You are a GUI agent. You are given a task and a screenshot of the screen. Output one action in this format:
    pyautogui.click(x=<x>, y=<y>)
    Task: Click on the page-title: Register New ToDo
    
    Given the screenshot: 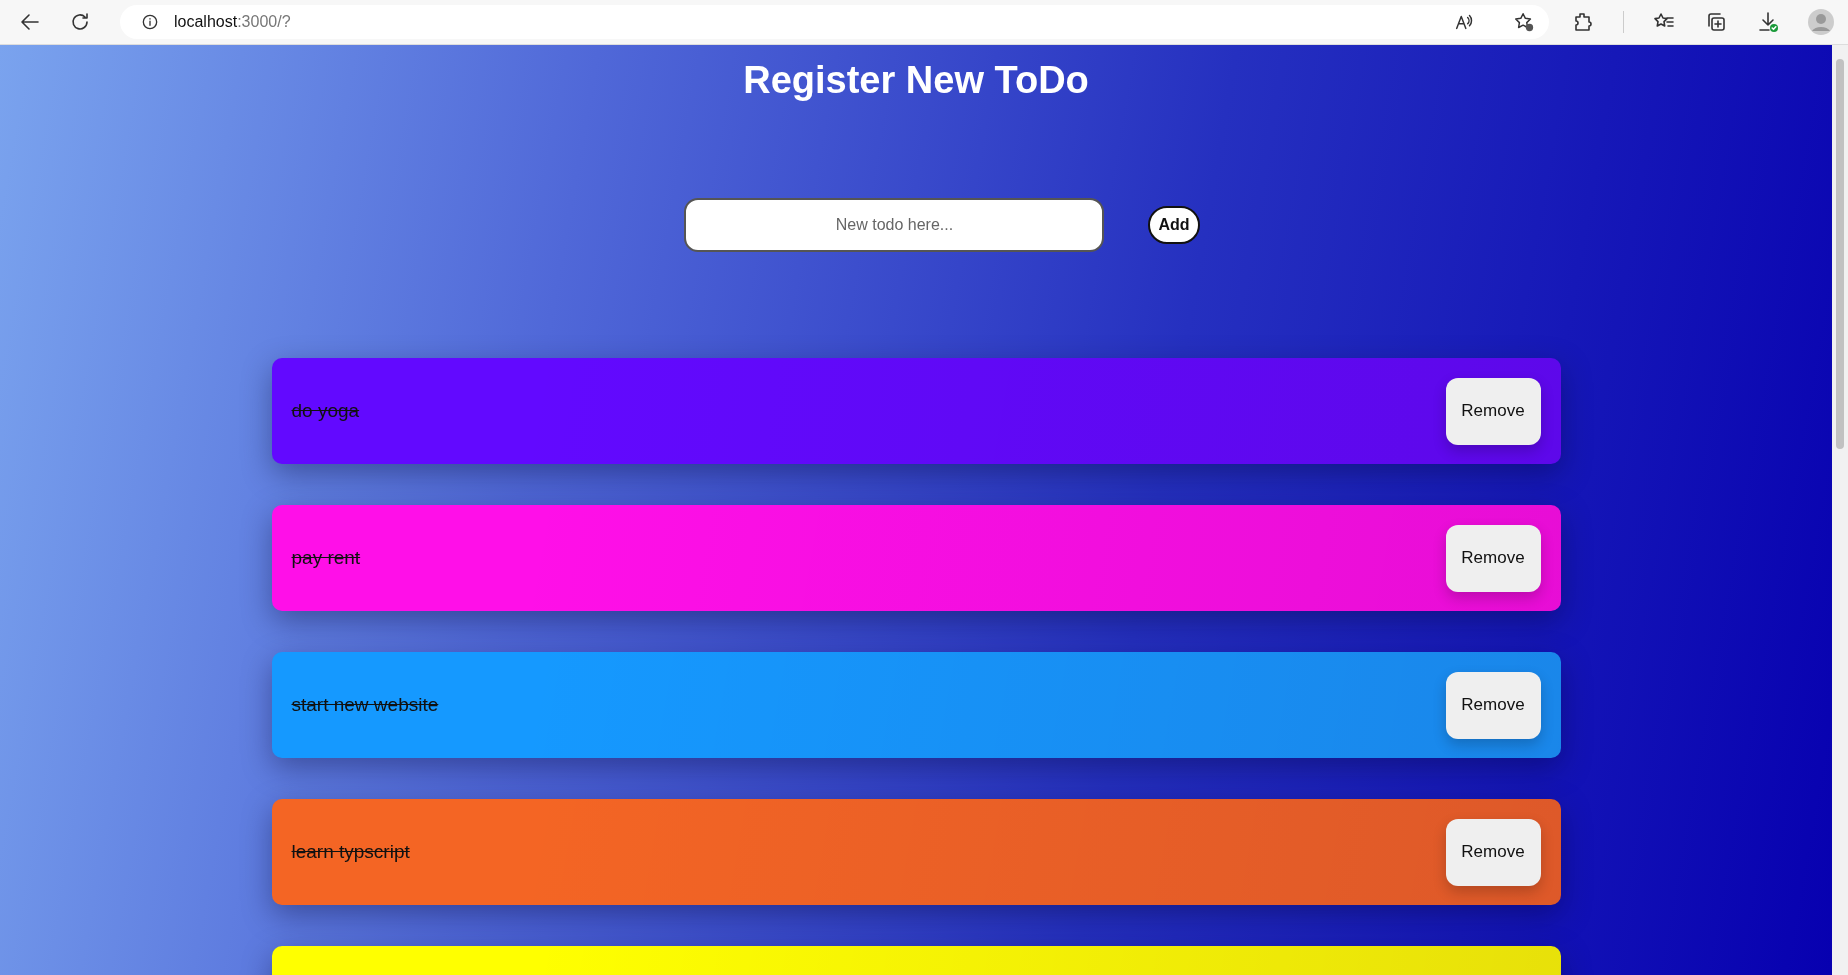 What is the action you would take?
    pyautogui.click(x=916, y=80)
    